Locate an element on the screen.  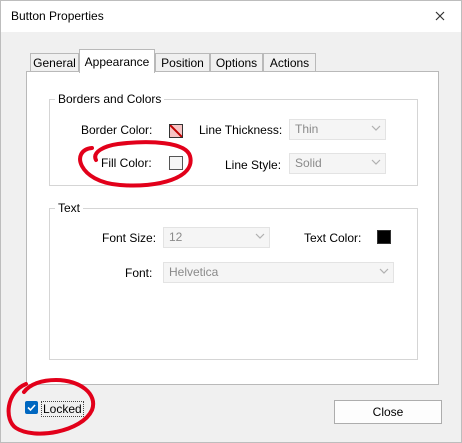
text-legend: Text is located at coordinates (69, 208).